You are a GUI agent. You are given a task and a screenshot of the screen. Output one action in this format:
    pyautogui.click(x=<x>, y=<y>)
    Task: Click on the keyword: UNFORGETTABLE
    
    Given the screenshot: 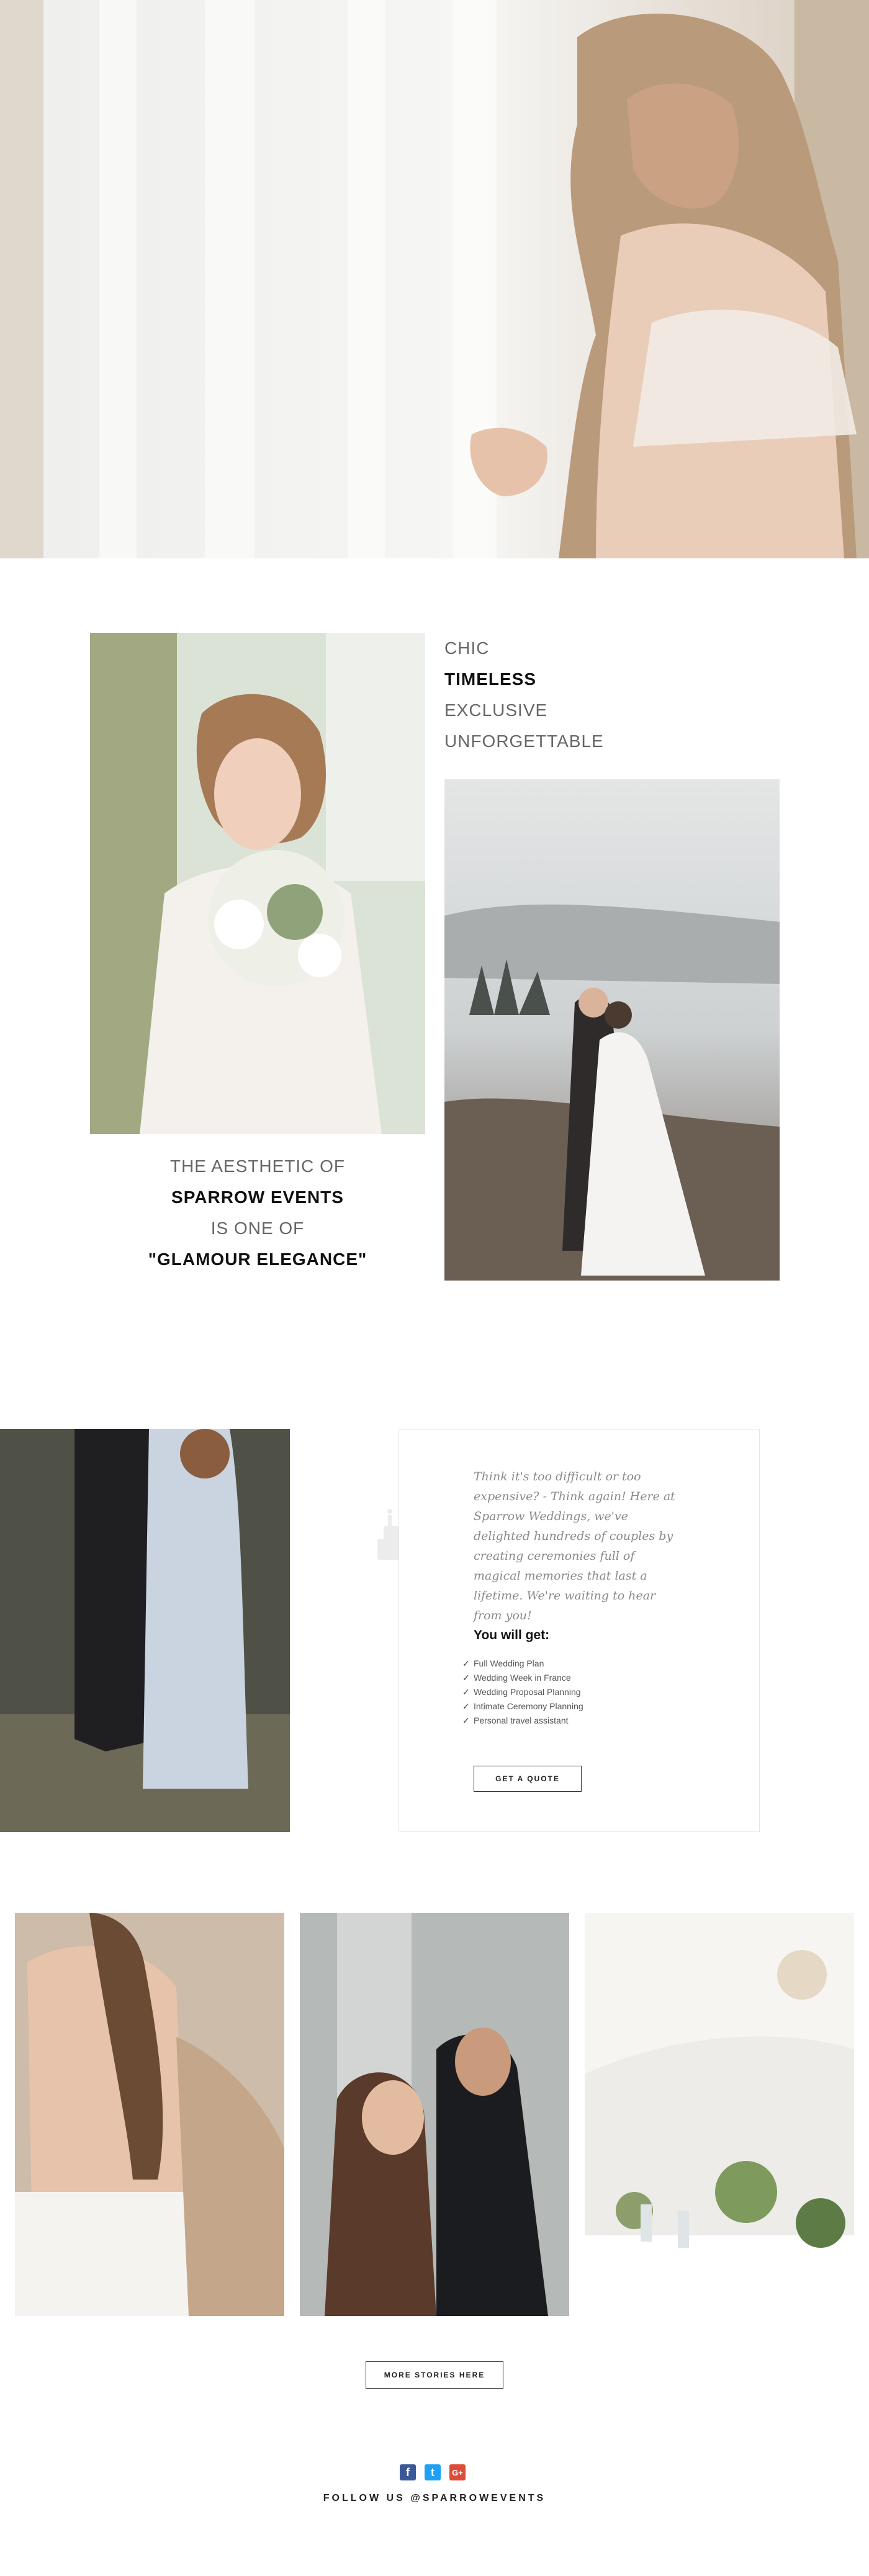 What is the action you would take?
    pyautogui.click(x=524, y=741)
    